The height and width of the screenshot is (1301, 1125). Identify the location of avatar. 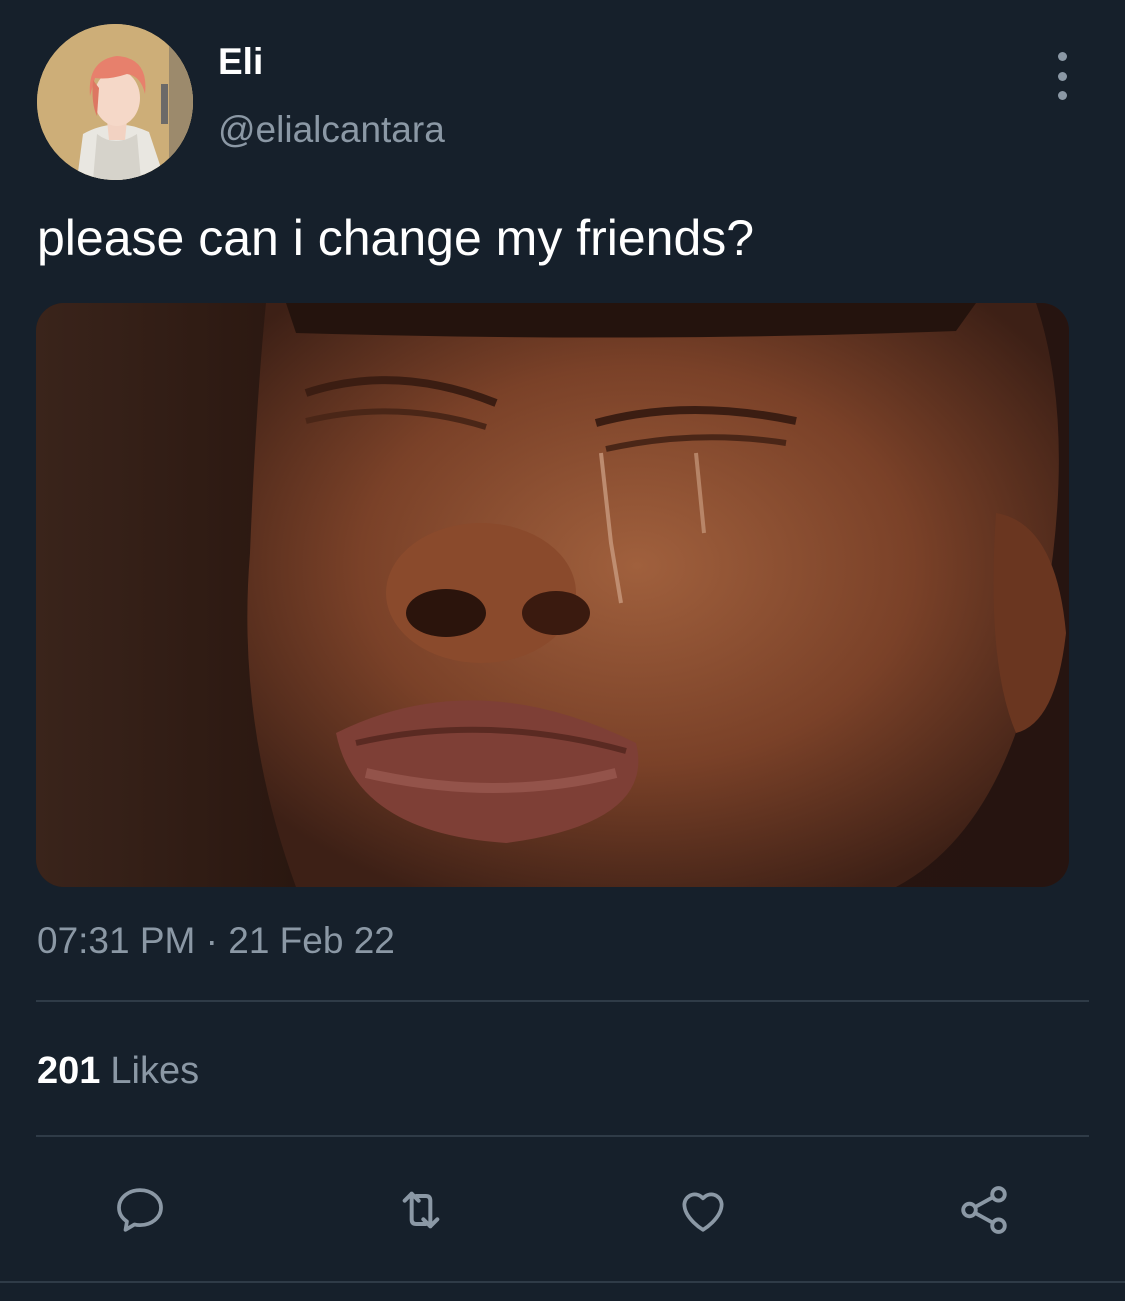
(115, 102).